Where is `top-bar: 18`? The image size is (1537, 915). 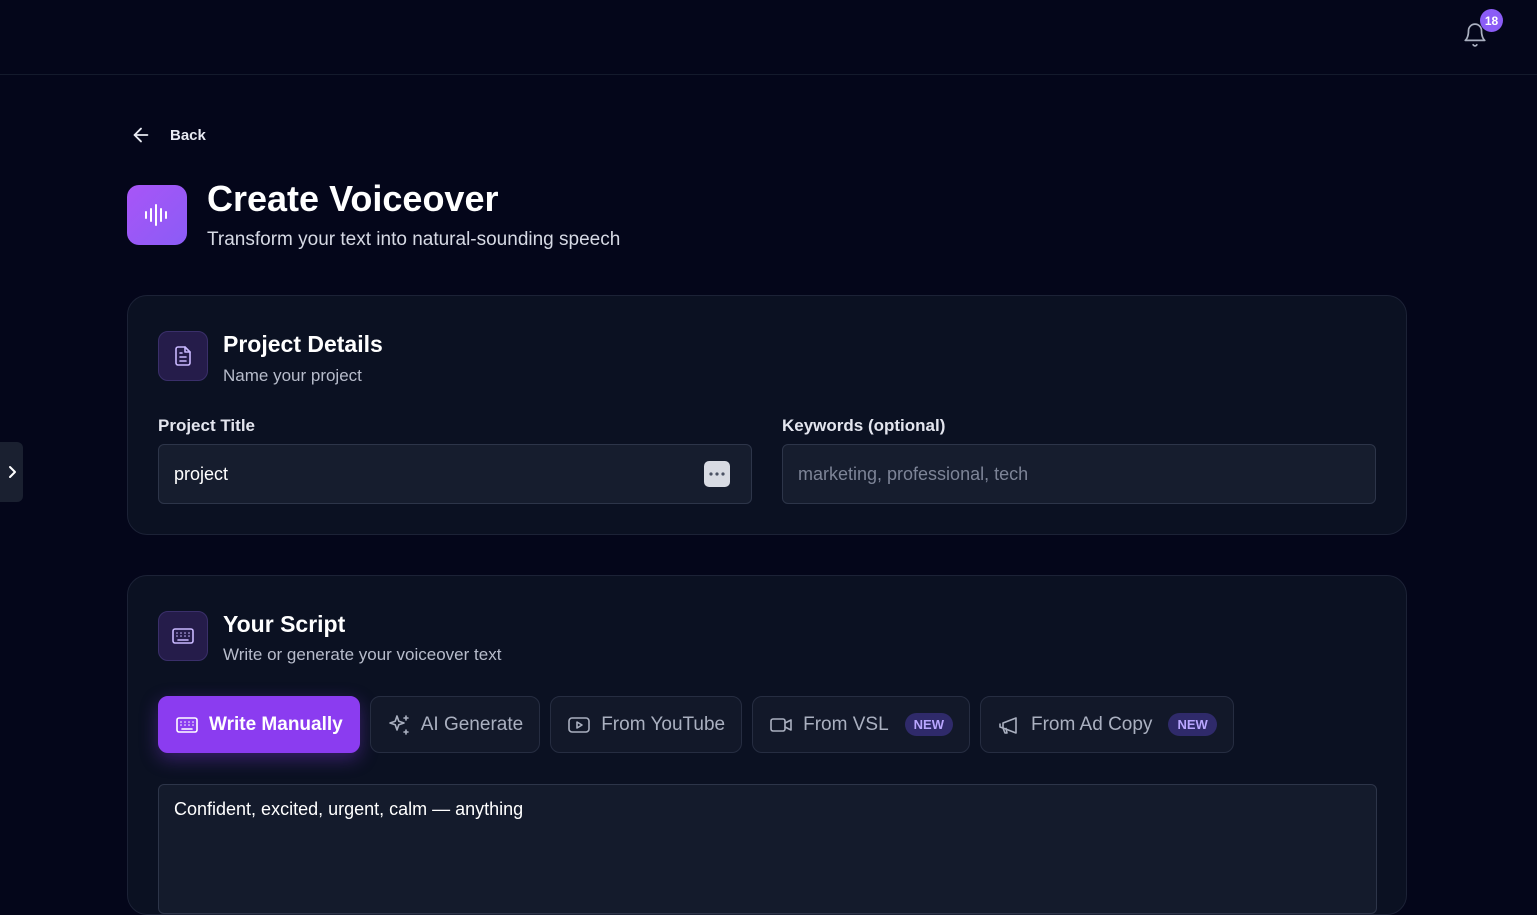
top-bar: 18 is located at coordinates (768, 37).